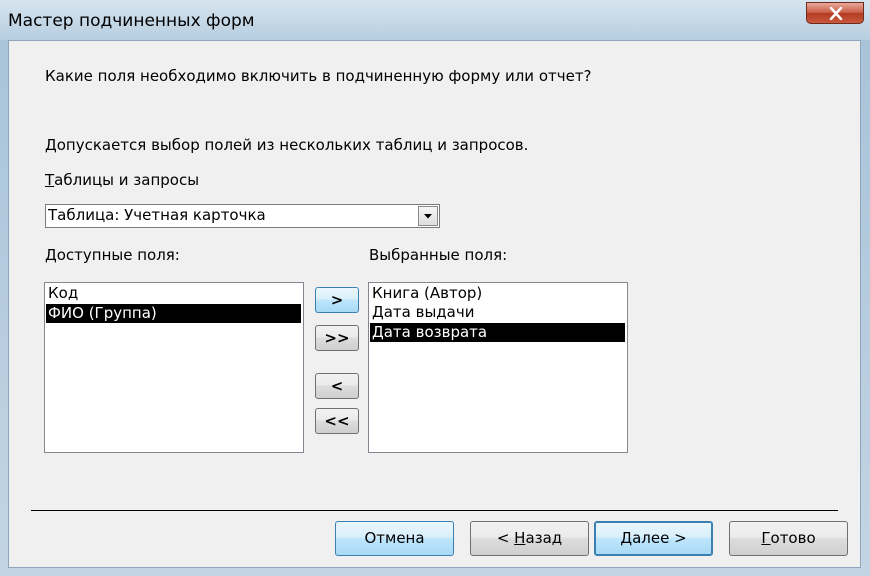 This screenshot has height=576, width=870. Describe the element at coordinates (131, 21) in the screenshot. I see `window-title: Мастер подчиненных форм` at that location.